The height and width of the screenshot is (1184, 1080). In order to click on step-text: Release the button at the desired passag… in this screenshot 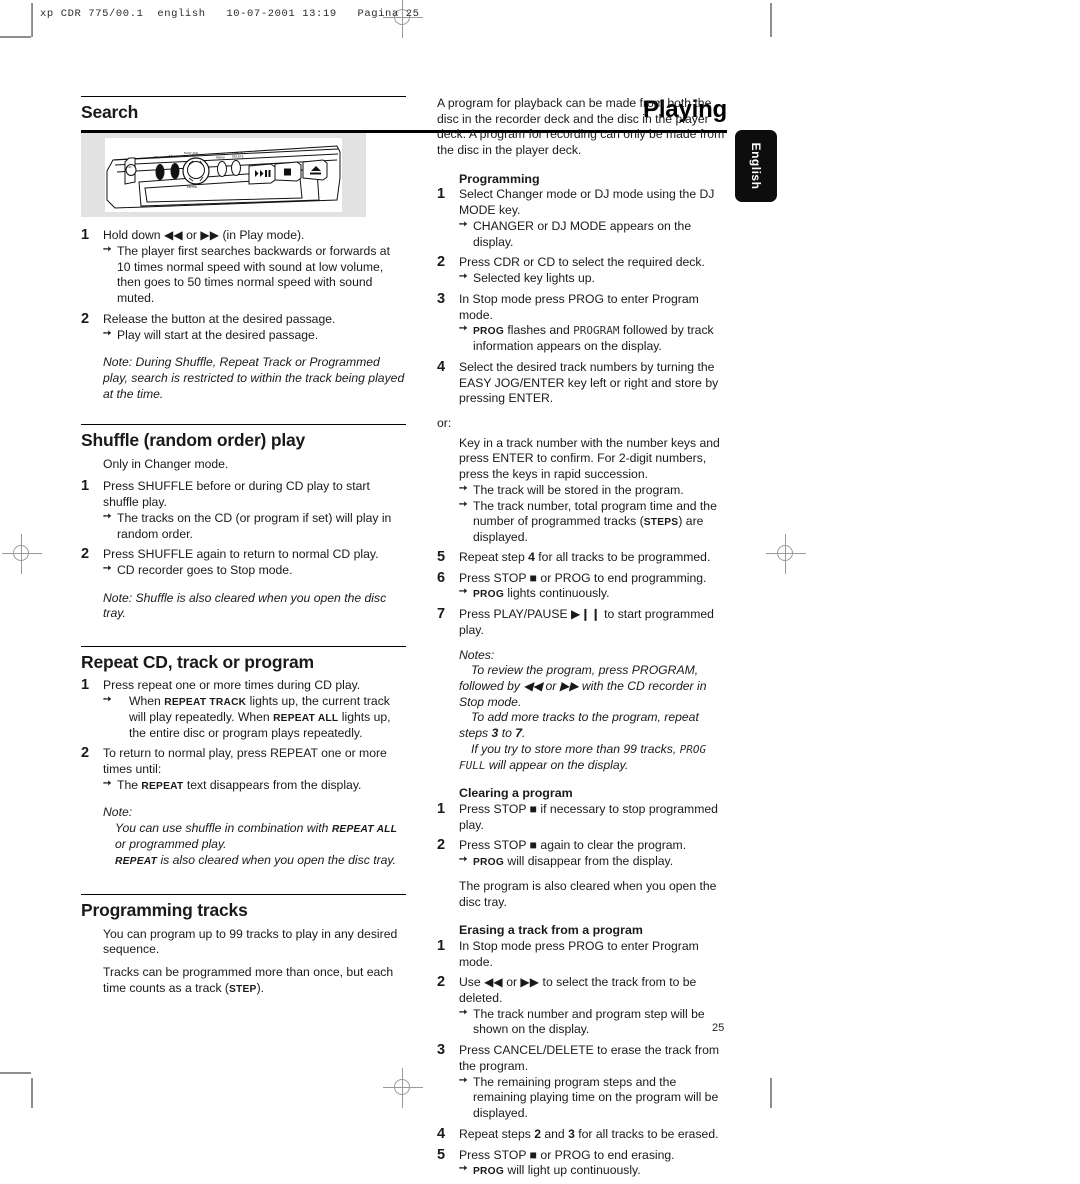, I will do `click(219, 318)`.